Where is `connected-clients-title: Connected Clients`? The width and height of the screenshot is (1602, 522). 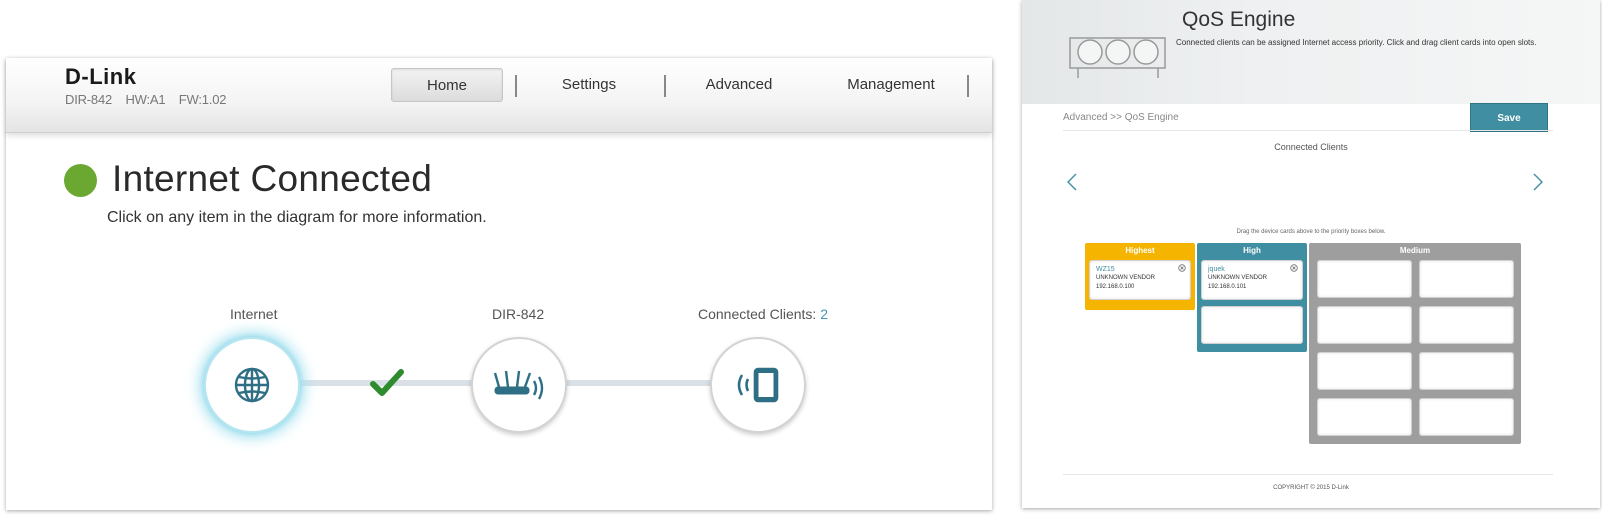 connected-clients-title: Connected Clients is located at coordinates (1311, 147).